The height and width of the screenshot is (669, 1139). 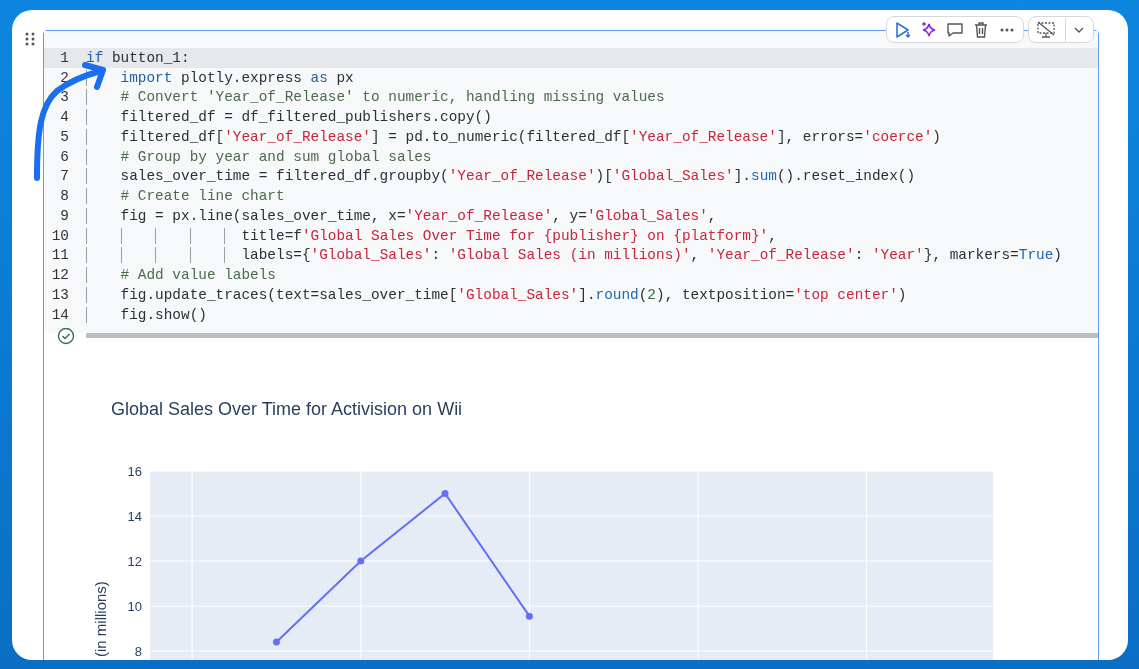 I want to click on code-line: fig.show(), so click(x=146, y=314).